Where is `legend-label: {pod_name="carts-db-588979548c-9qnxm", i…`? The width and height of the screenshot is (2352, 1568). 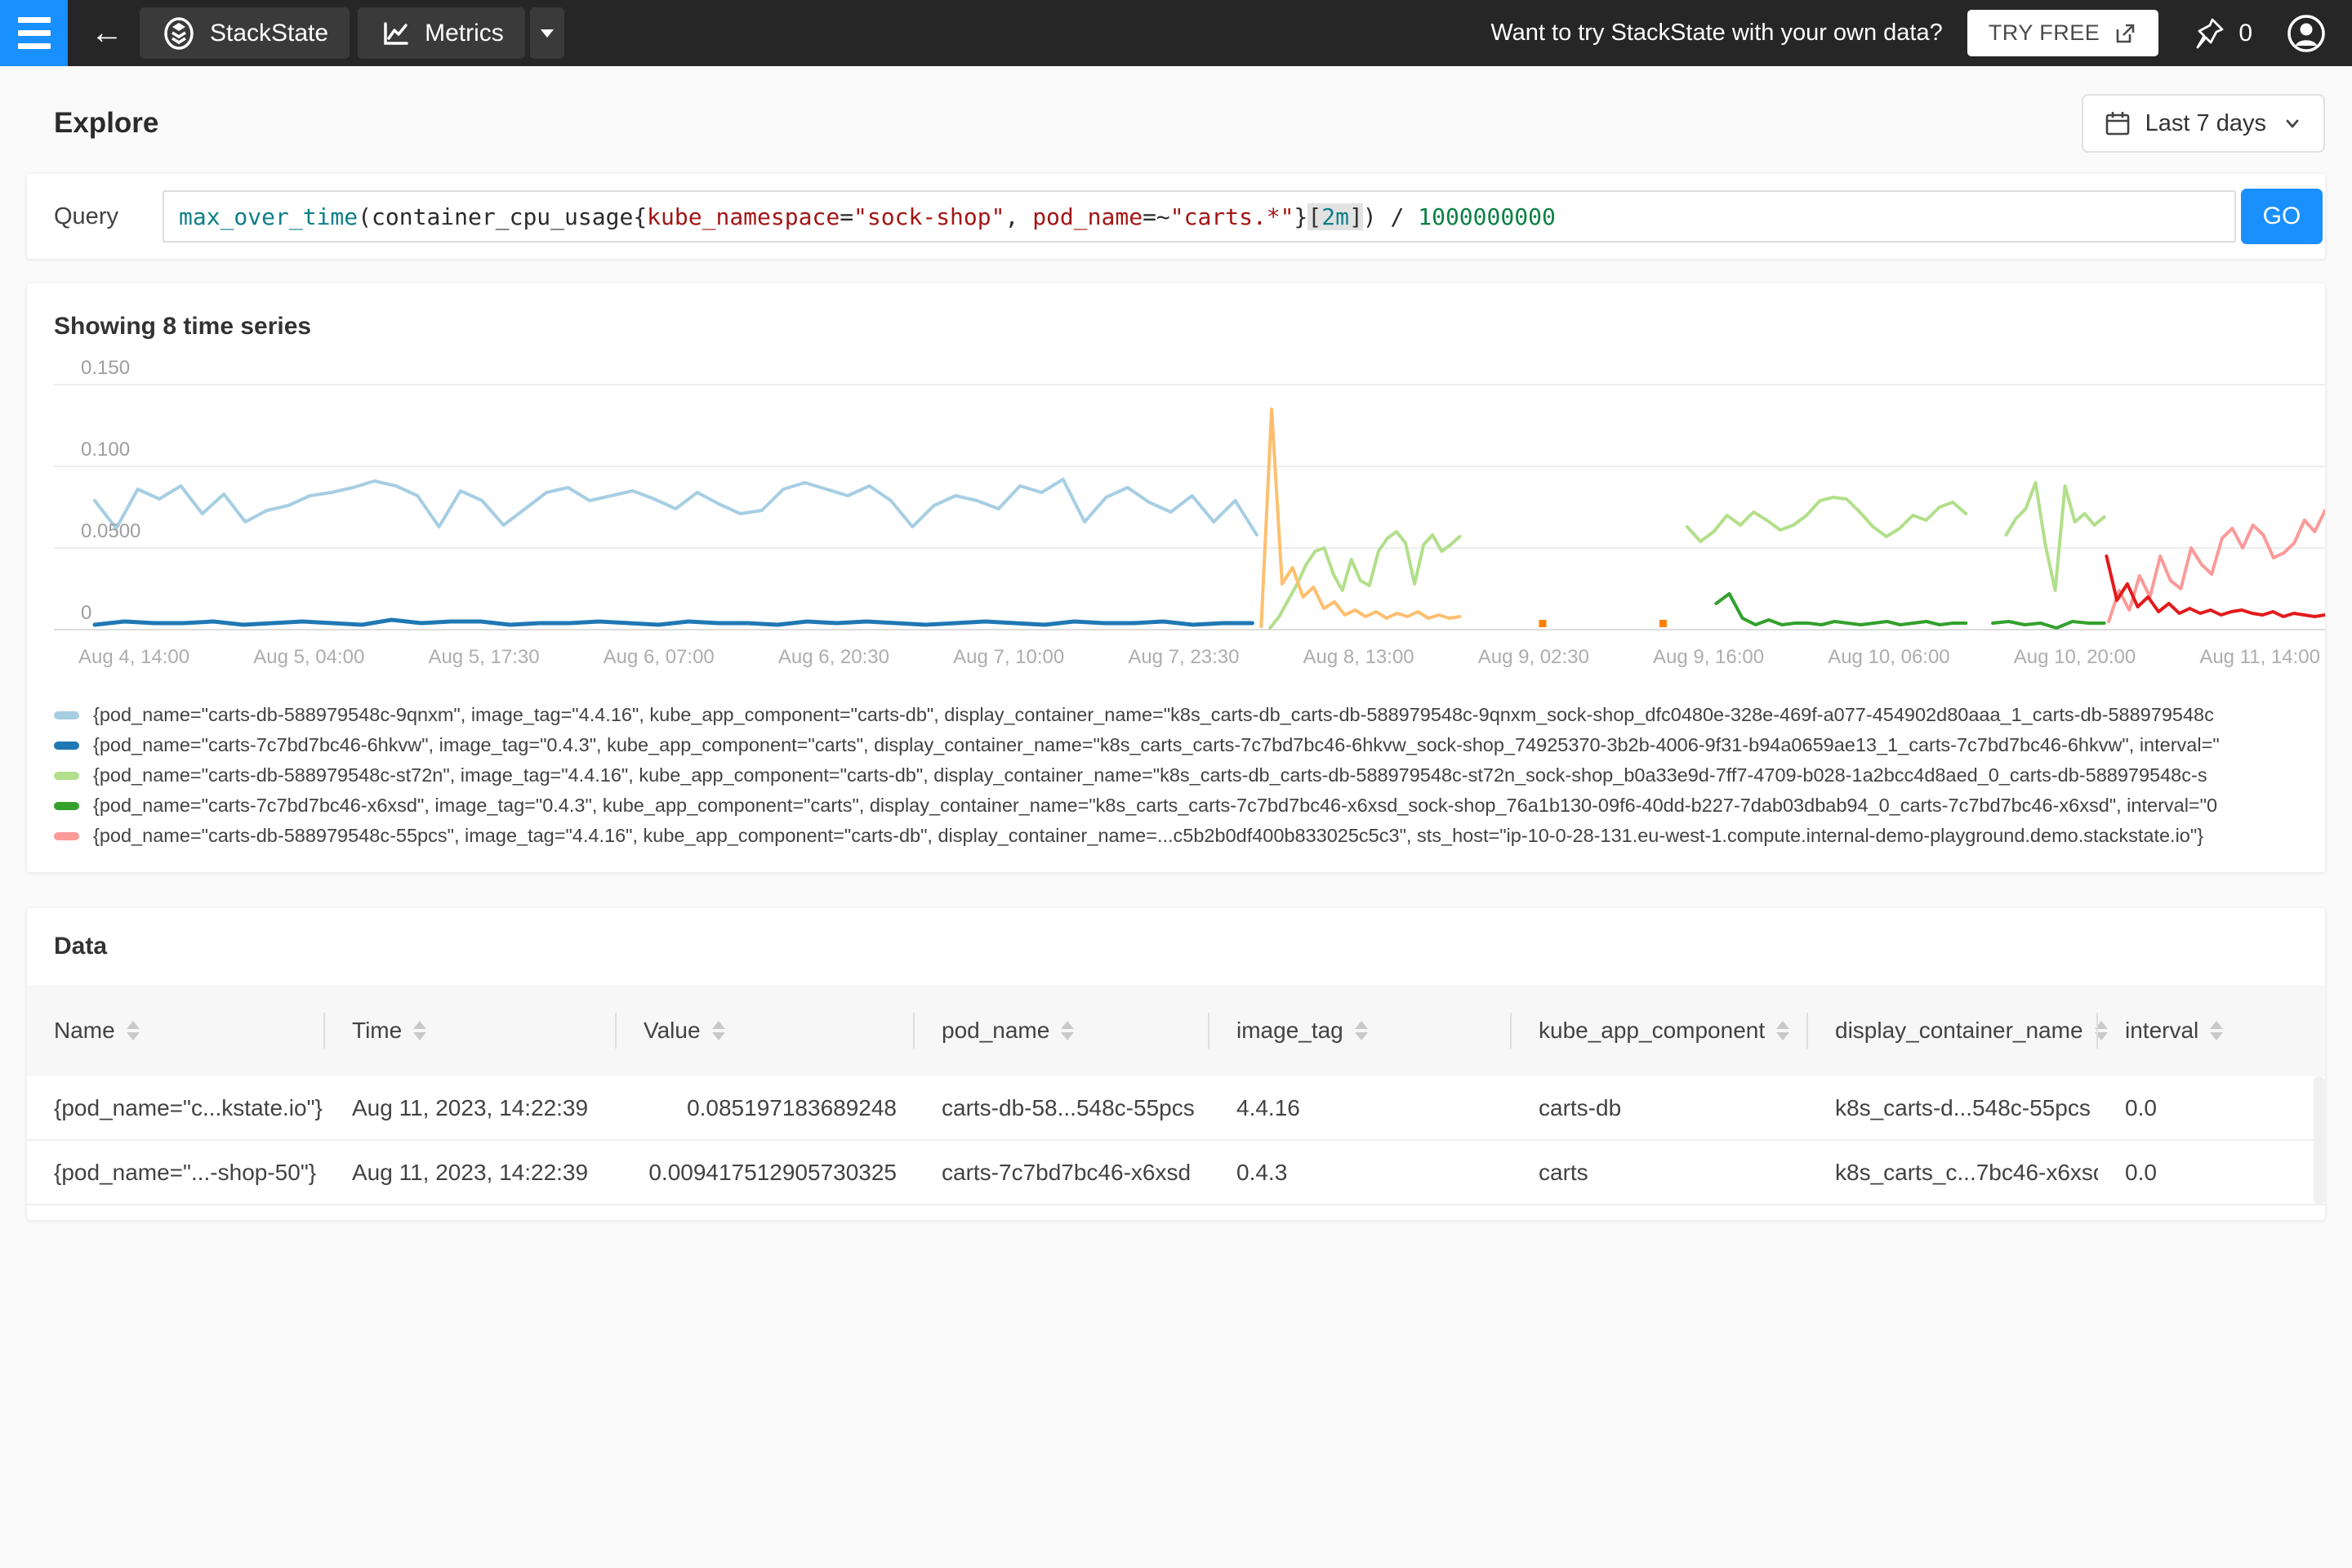
legend-label: {pod_name="carts-db-588979548c-9qnxm", i… is located at coordinates (1153, 714).